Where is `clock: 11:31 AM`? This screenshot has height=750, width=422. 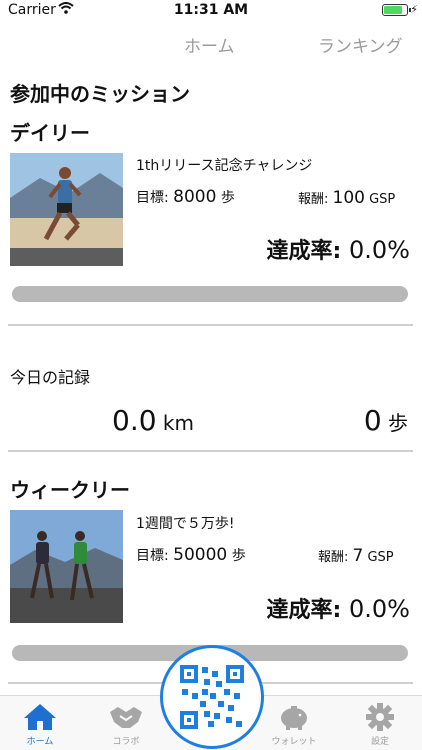 clock: 11:31 AM is located at coordinates (211, 10).